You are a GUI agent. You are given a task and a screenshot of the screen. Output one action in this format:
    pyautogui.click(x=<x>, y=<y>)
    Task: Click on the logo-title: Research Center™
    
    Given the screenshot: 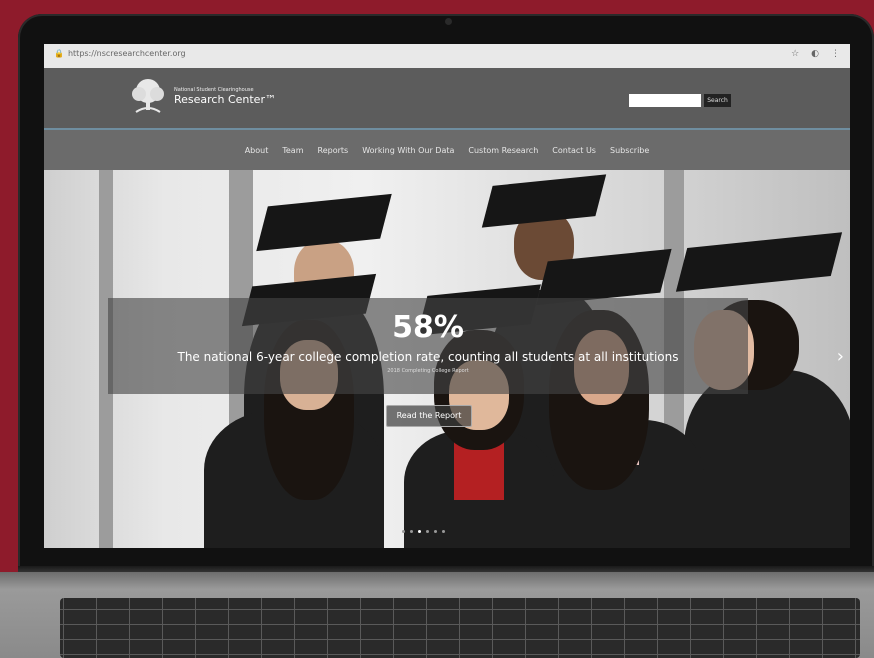 What is the action you would take?
    pyautogui.click(x=225, y=99)
    